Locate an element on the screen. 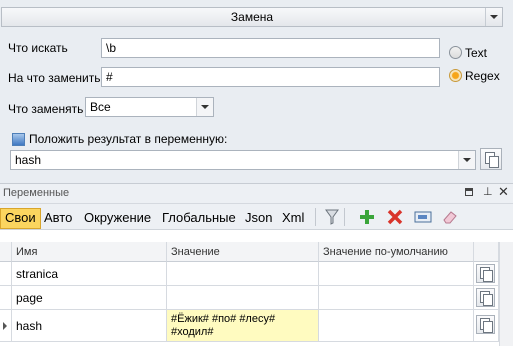 The height and width of the screenshot is (346, 513). copy-variable-button is located at coordinates (491, 159).